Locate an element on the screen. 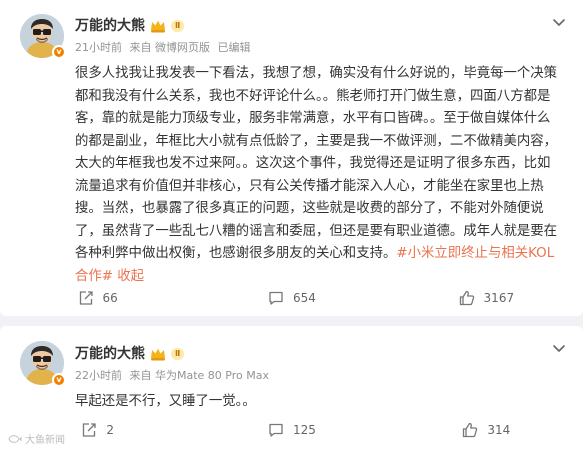 This screenshot has width=583, height=452. watermark-text: 大鱼新闻 is located at coordinates (45, 440).